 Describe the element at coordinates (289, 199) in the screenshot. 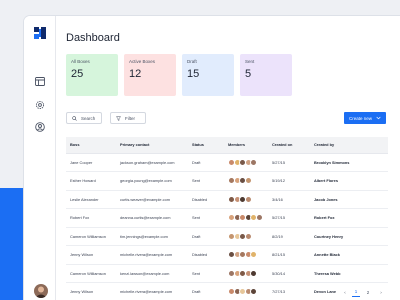

I see `created-on-cell: 3/4/16` at that location.